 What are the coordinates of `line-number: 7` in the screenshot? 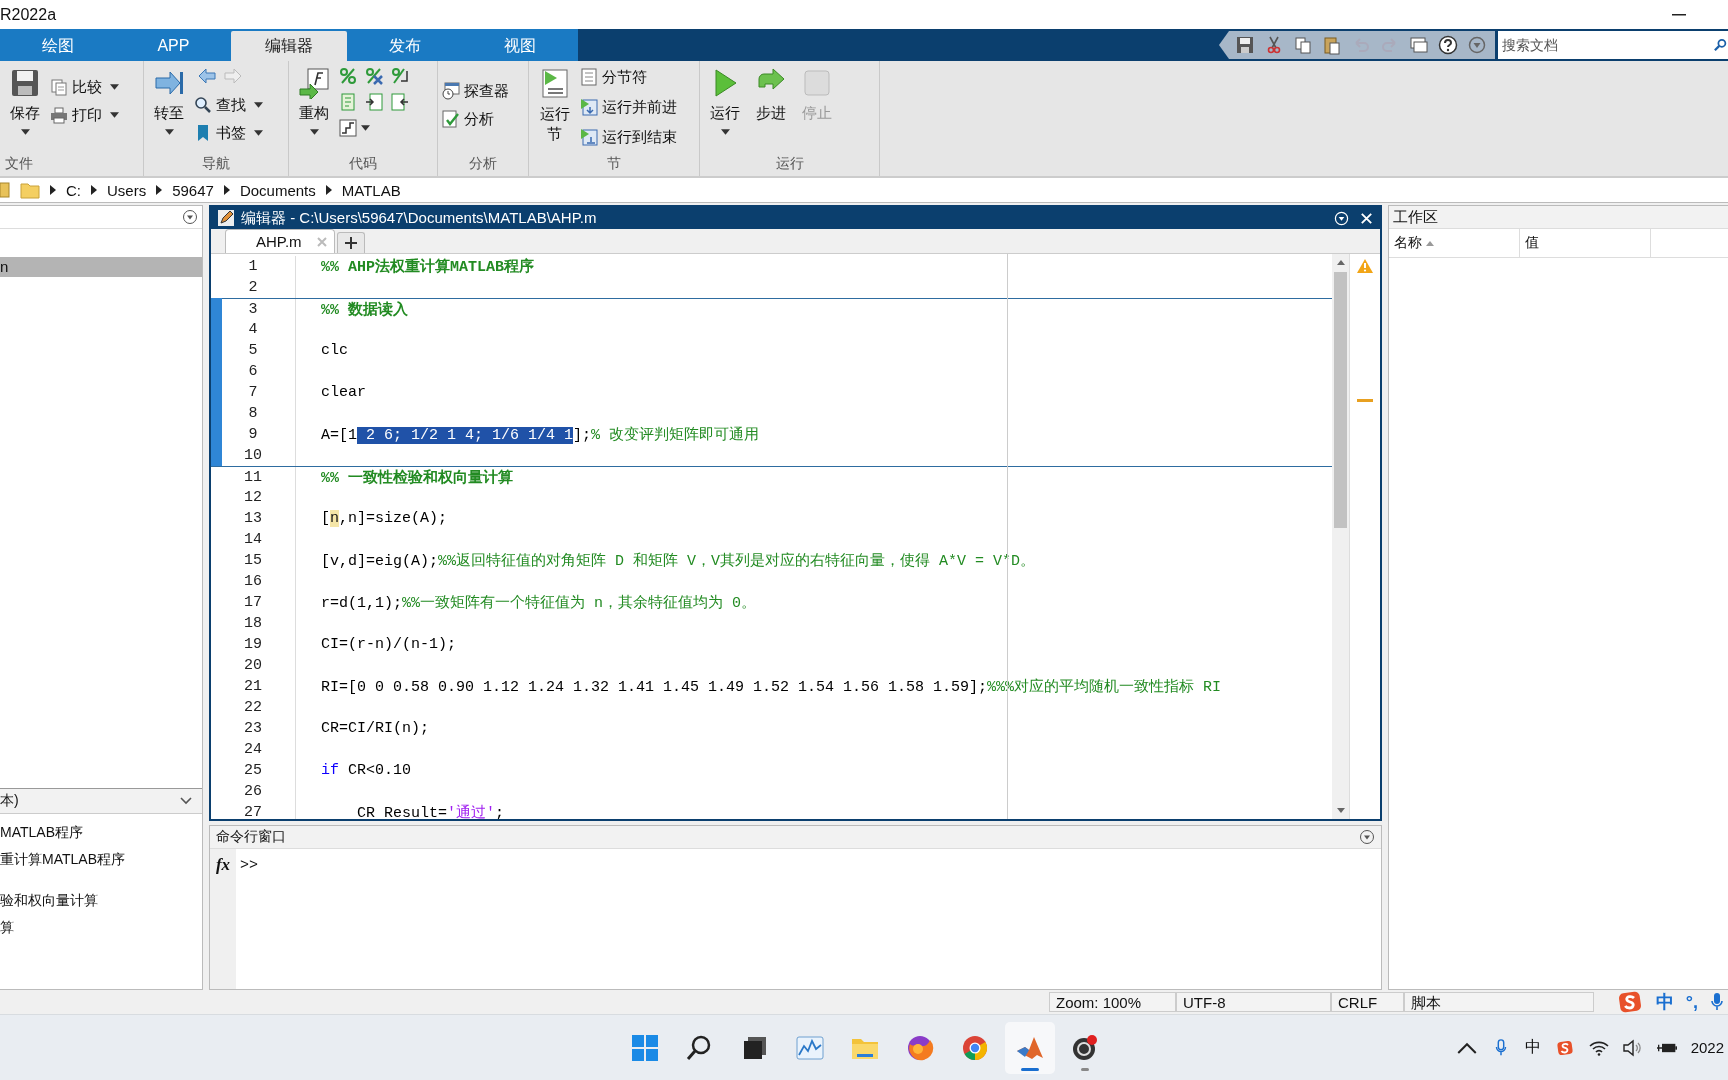 It's located at (253, 392).